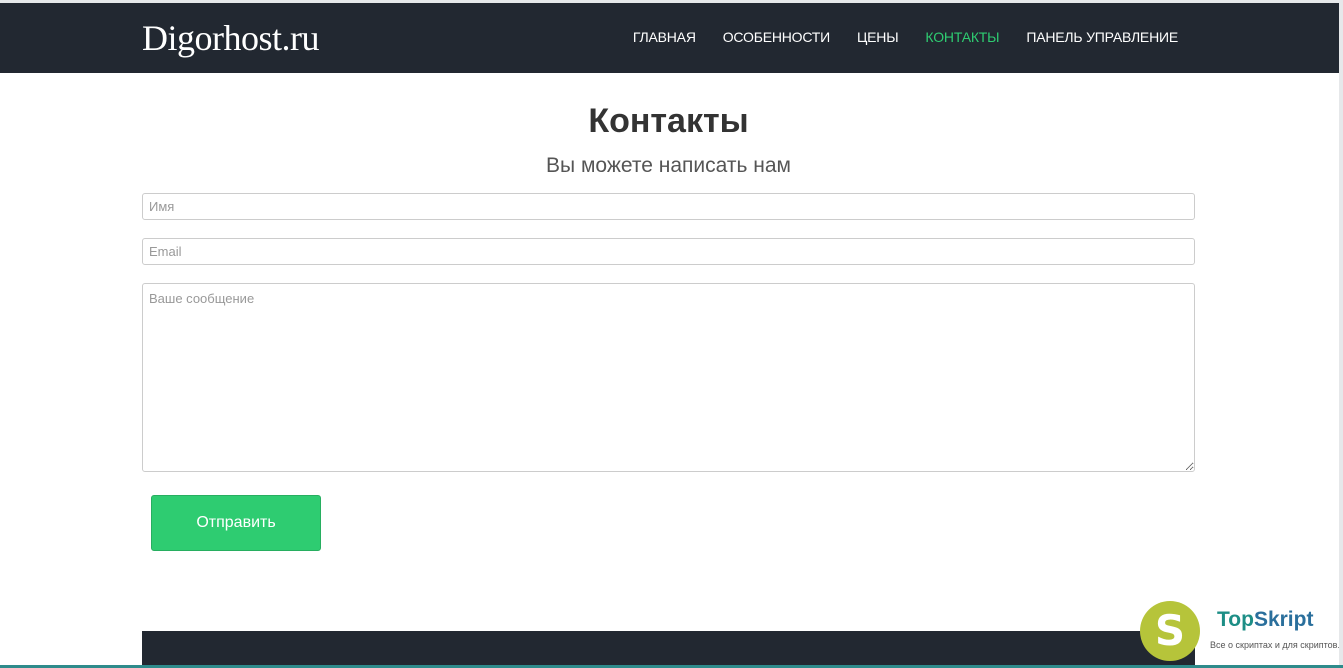 The height and width of the screenshot is (668, 1343). I want to click on topskript-name: TopSkript, so click(1265, 620).